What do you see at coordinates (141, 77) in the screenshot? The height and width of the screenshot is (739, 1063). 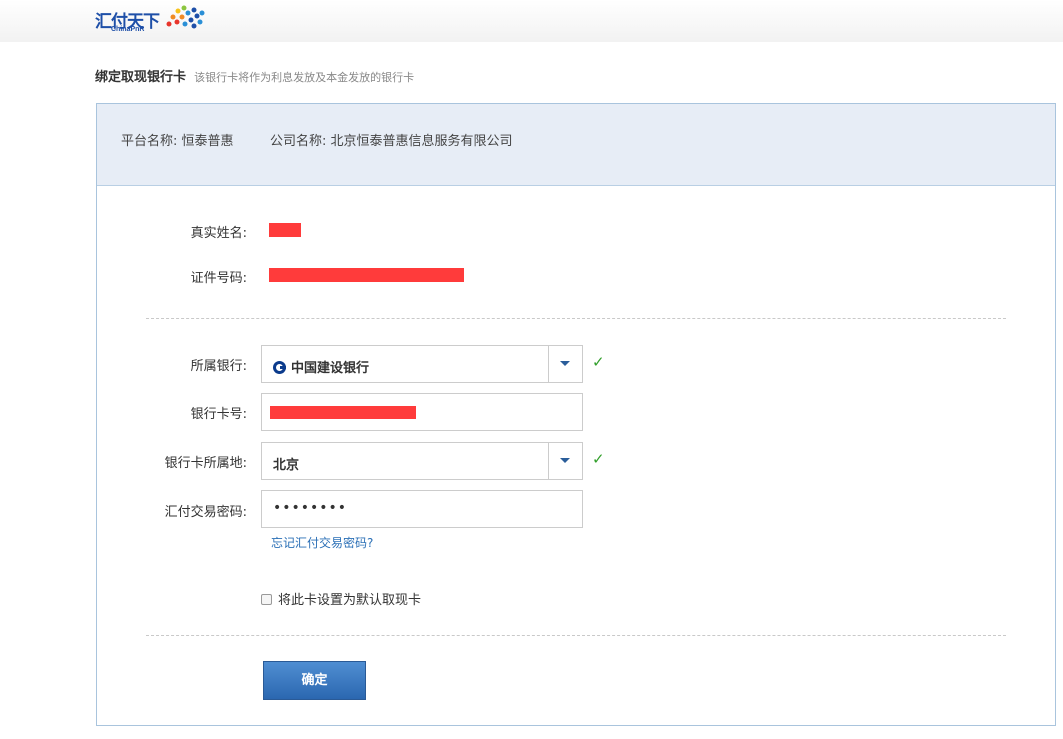 I see `page-title: 绑定取现银行卡` at bounding box center [141, 77].